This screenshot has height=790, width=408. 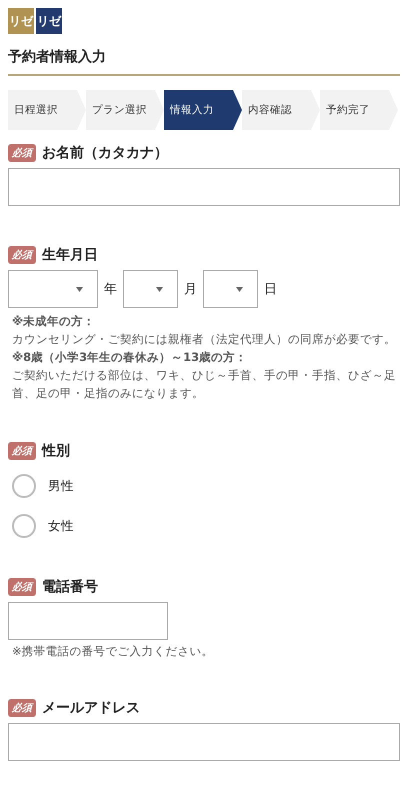 What do you see at coordinates (113, 651) in the screenshot?
I see `hint-text: ※携帯電話の番号でご入力ください。` at bounding box center [113, 651].